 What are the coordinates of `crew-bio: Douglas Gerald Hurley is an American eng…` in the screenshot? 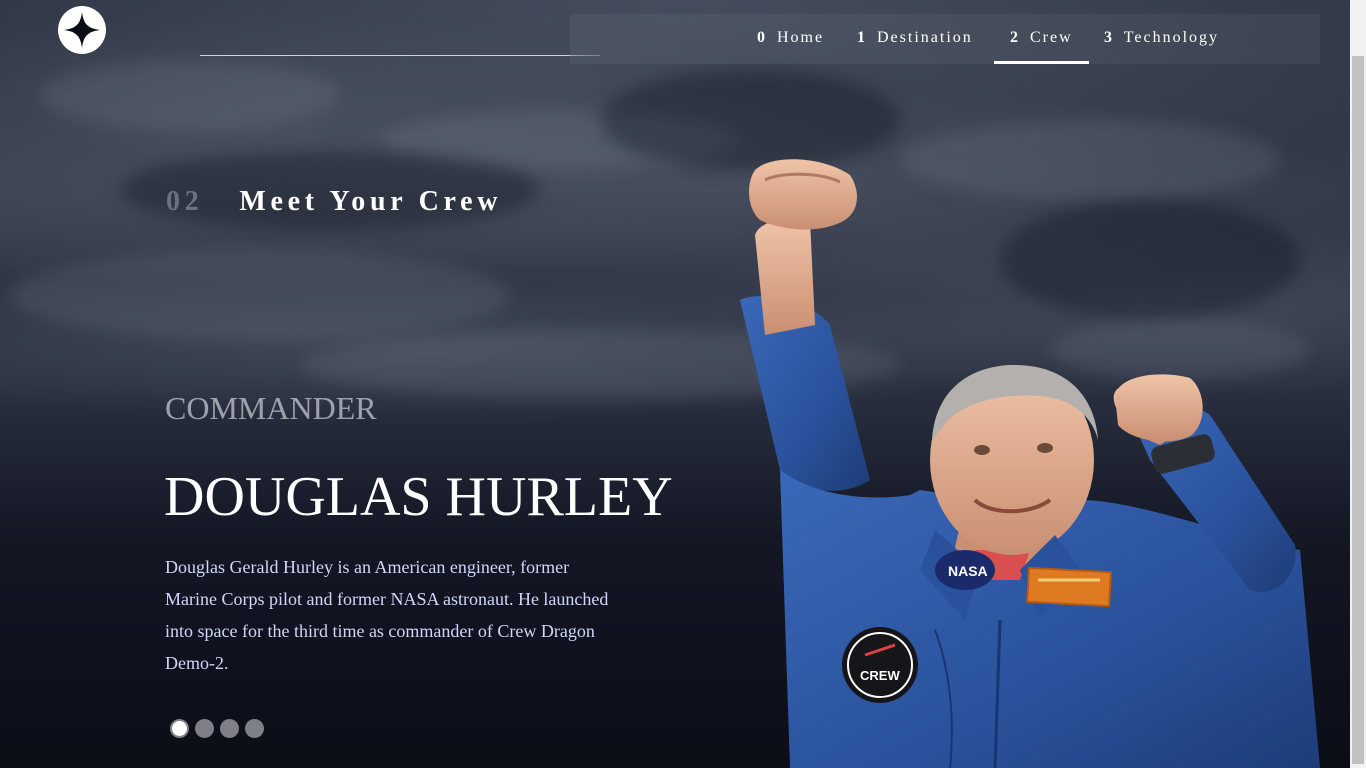 It's located at (387, 615).